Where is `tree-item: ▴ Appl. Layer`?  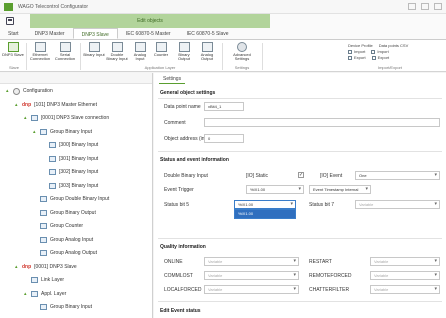
tree-item: ▴ Appl. Layer is located at coordinates (45, 294).